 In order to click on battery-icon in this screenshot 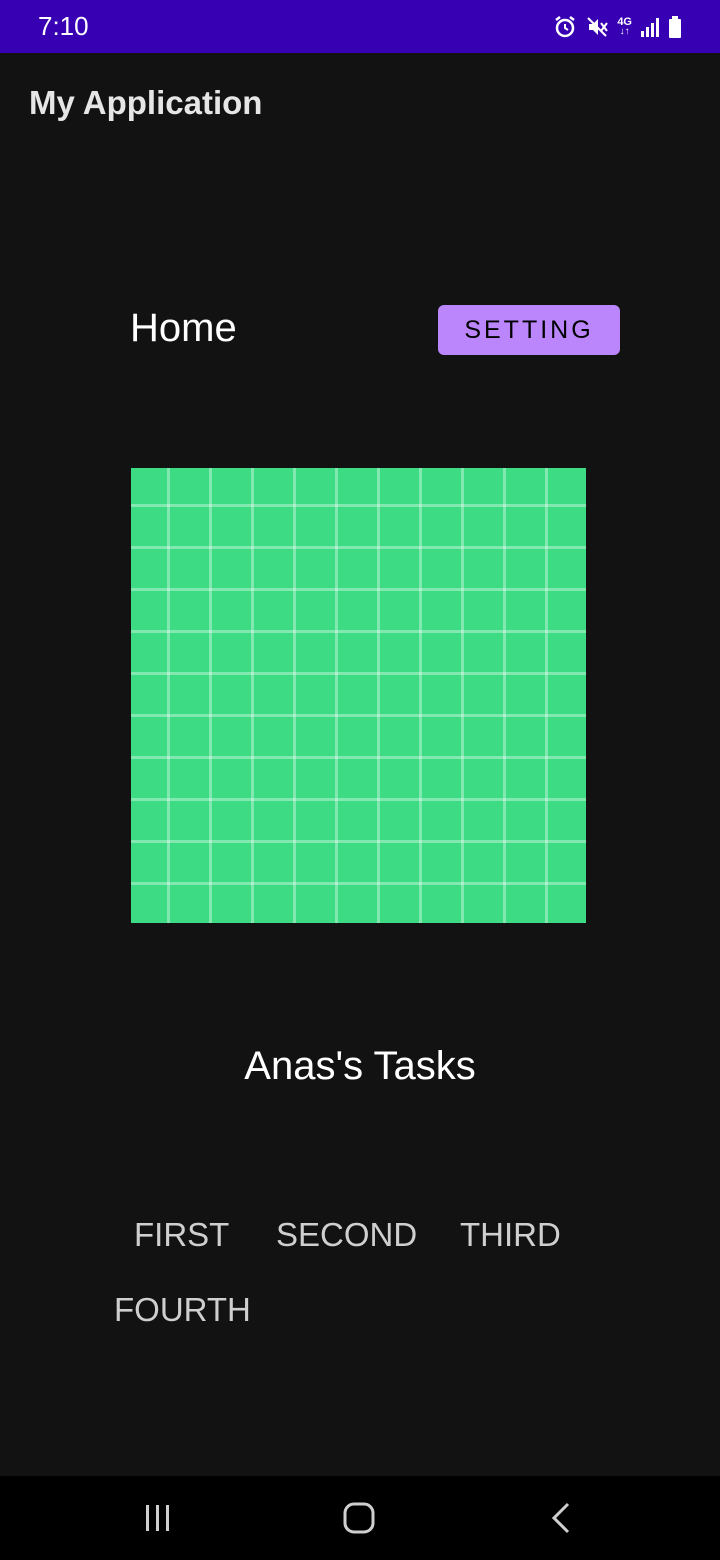, I will do `click(675, 26)`.